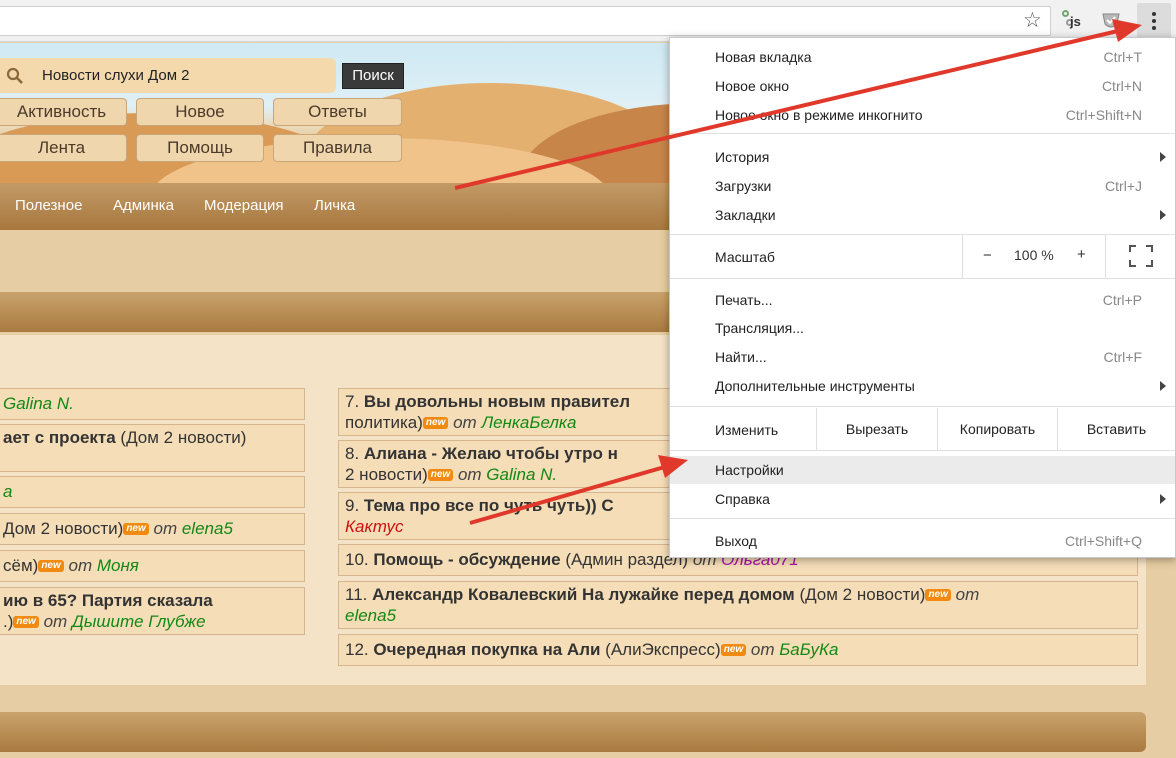 The image size is (1176, 758). What do you see at coordinates (747, 430) in the screenshot?
I see `menu-label: Изменить` at bounding box center [747, 430].